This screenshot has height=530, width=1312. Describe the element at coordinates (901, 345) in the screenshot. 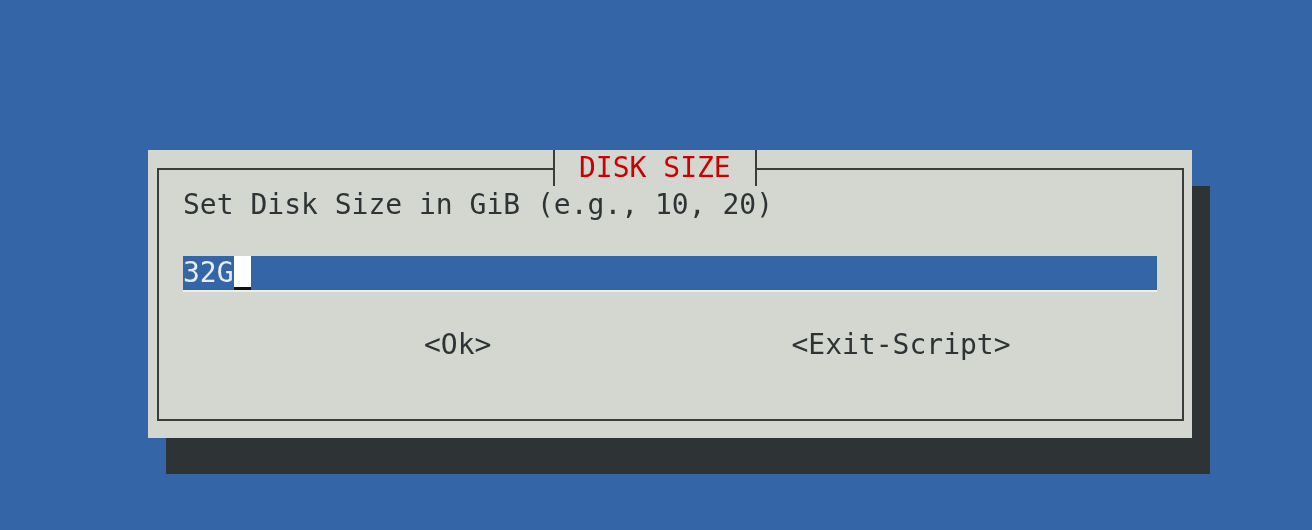

I see `dialog-button: <Exit-Script>` at that location.